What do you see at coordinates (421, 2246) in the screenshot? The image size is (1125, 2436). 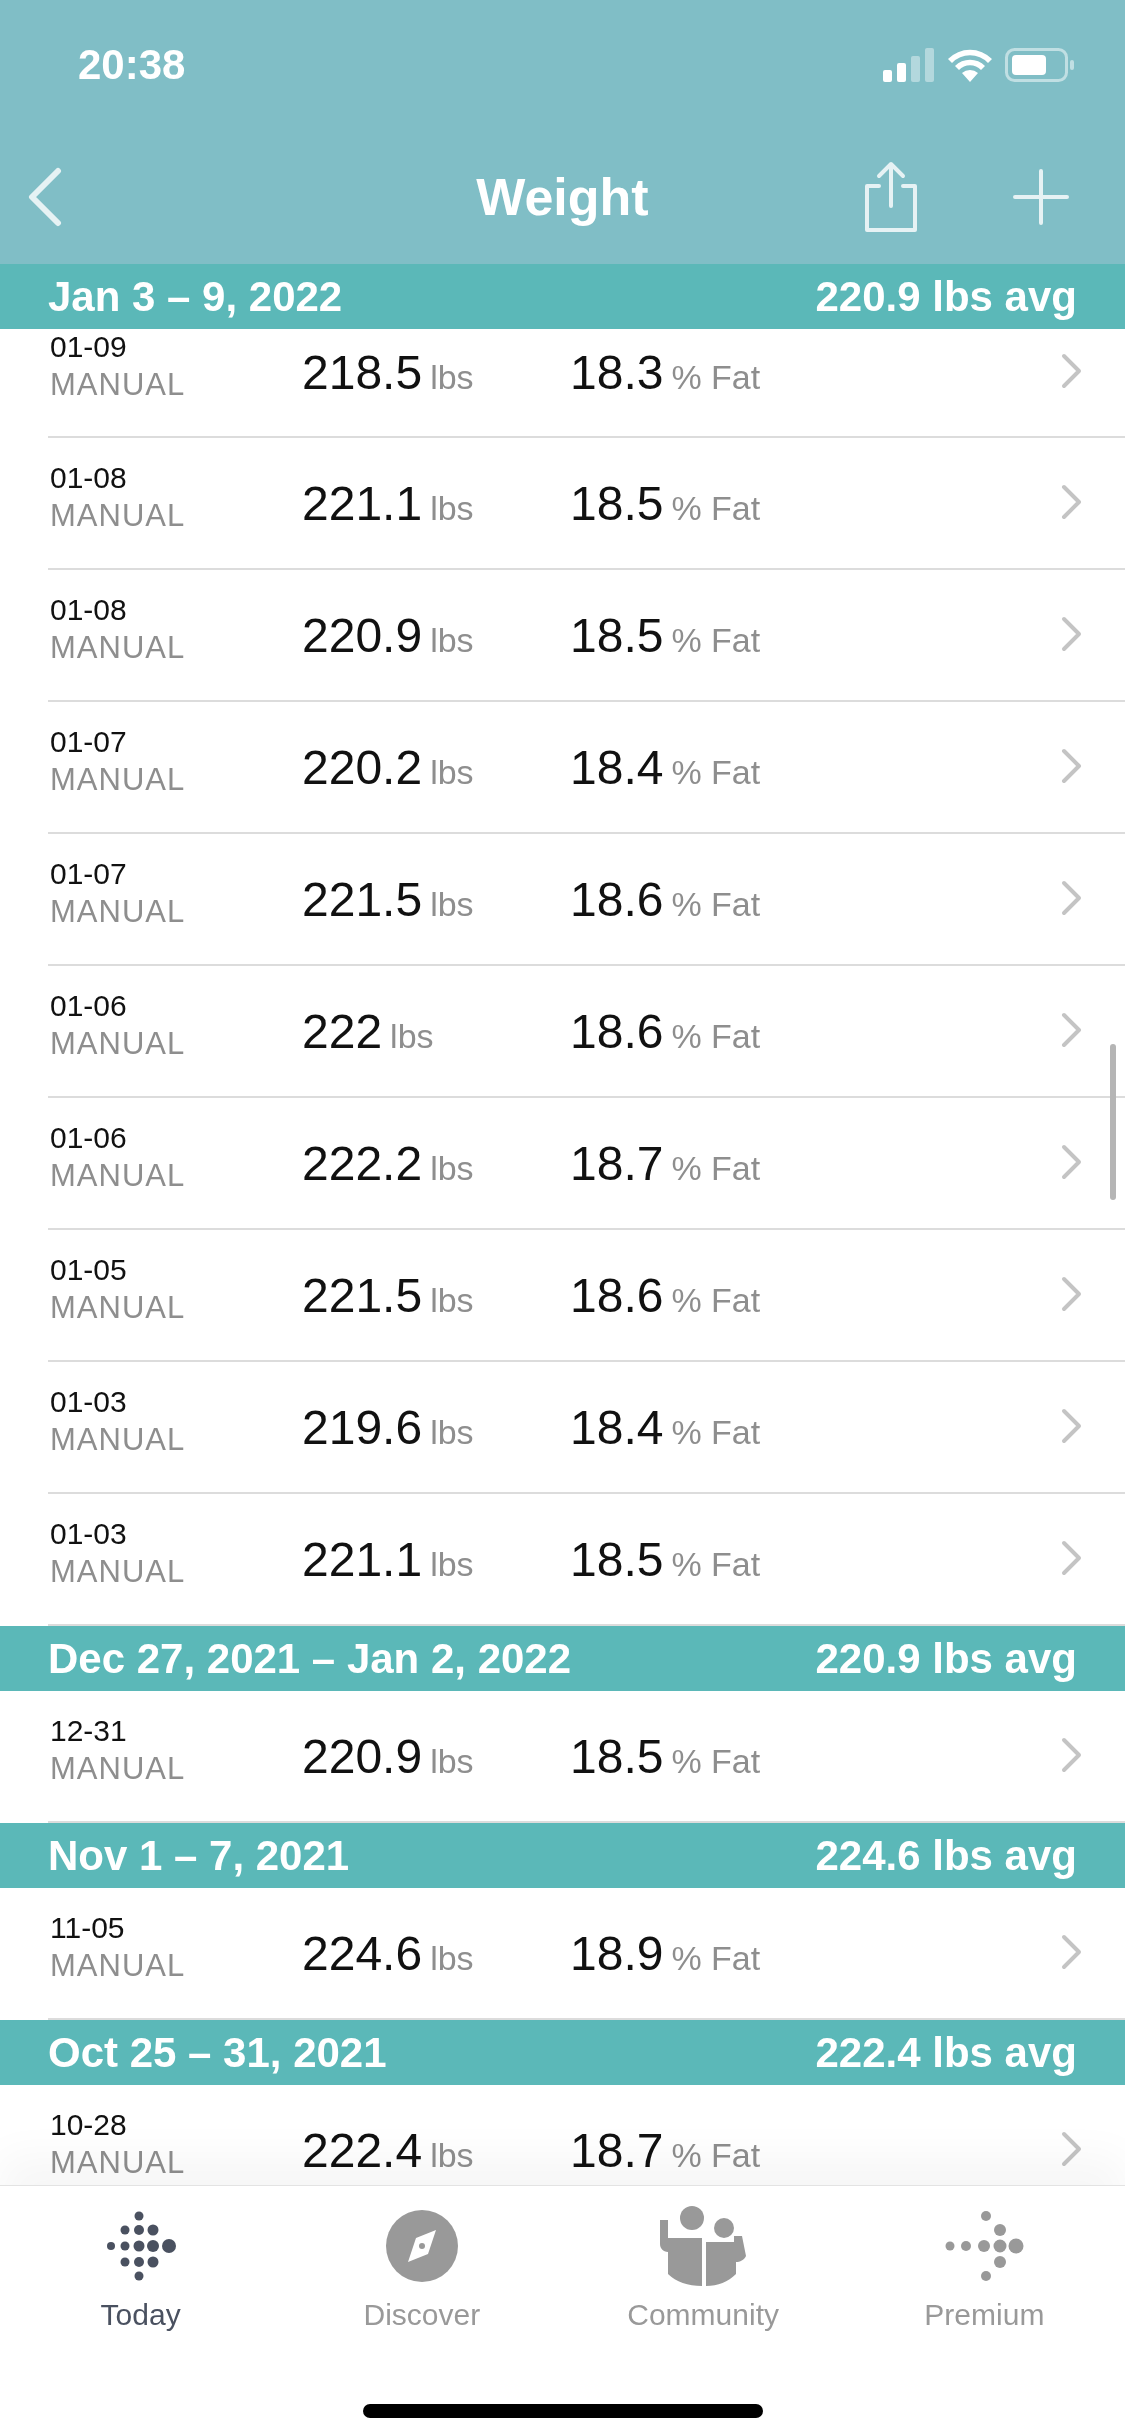 I see `compass-icon` at bounding box center [421, 2246].